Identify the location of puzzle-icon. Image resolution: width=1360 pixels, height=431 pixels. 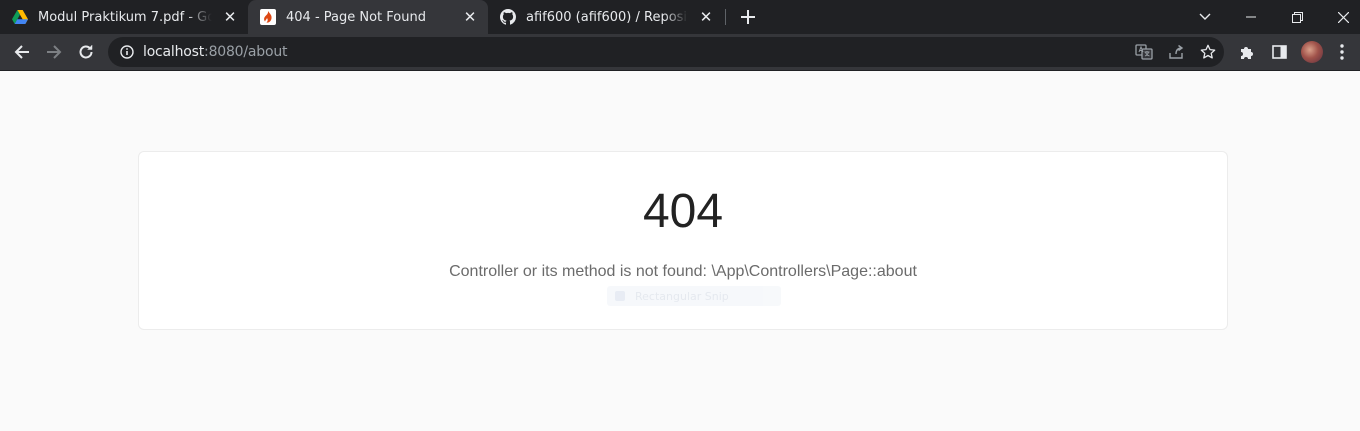
(1247, 53).